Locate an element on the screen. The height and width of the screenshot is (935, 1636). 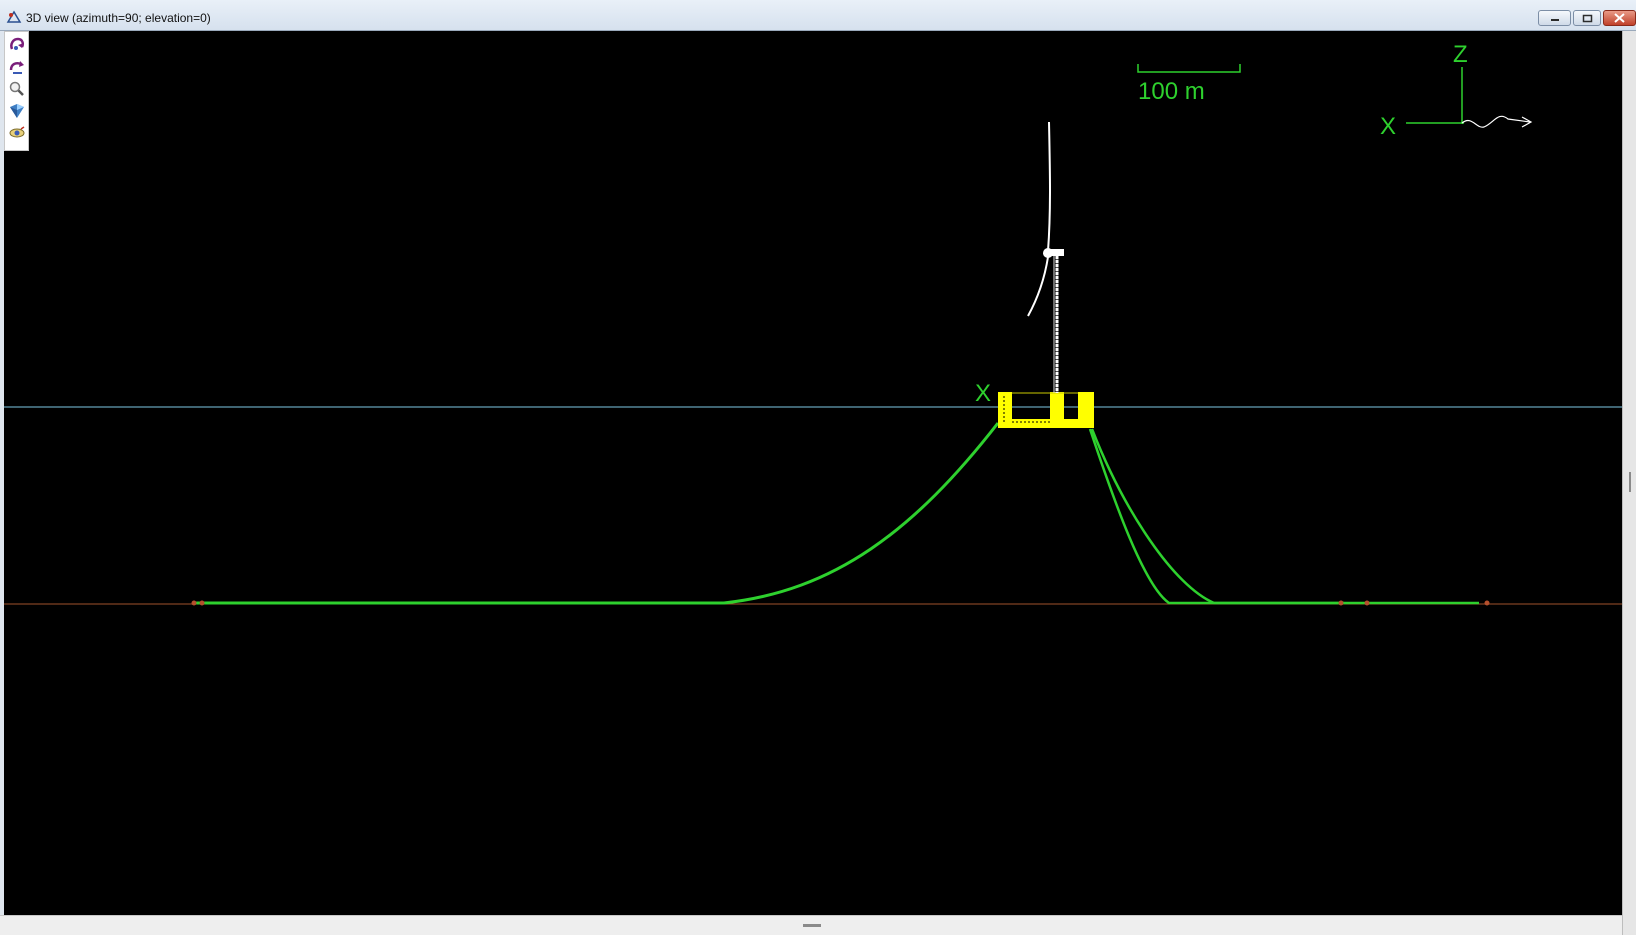
turbine-nacelle is located at coordinates (1057, 252).